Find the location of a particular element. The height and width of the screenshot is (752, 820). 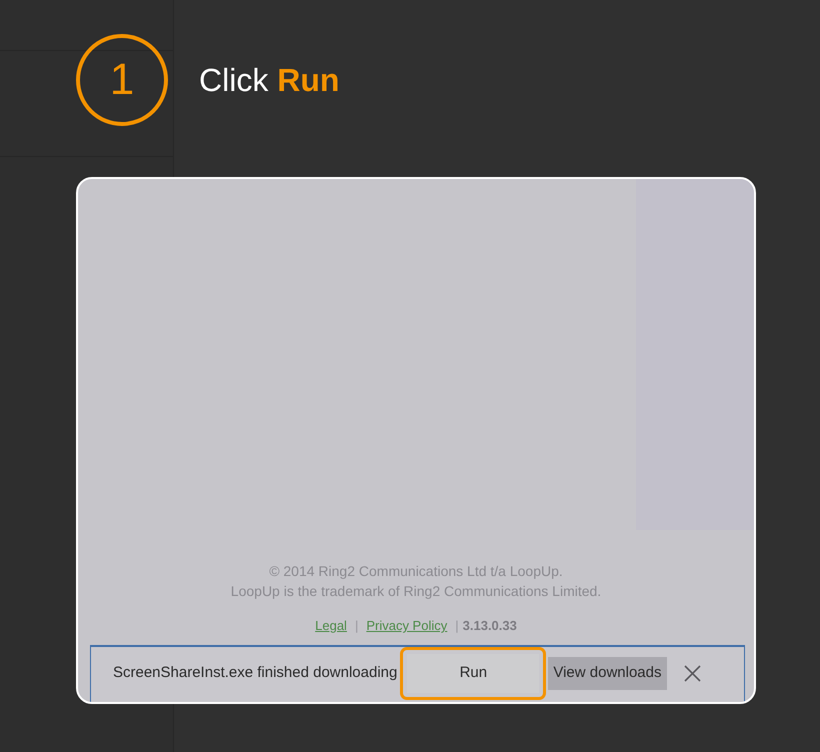

run-button: Run is located at coordinates (473, 673).